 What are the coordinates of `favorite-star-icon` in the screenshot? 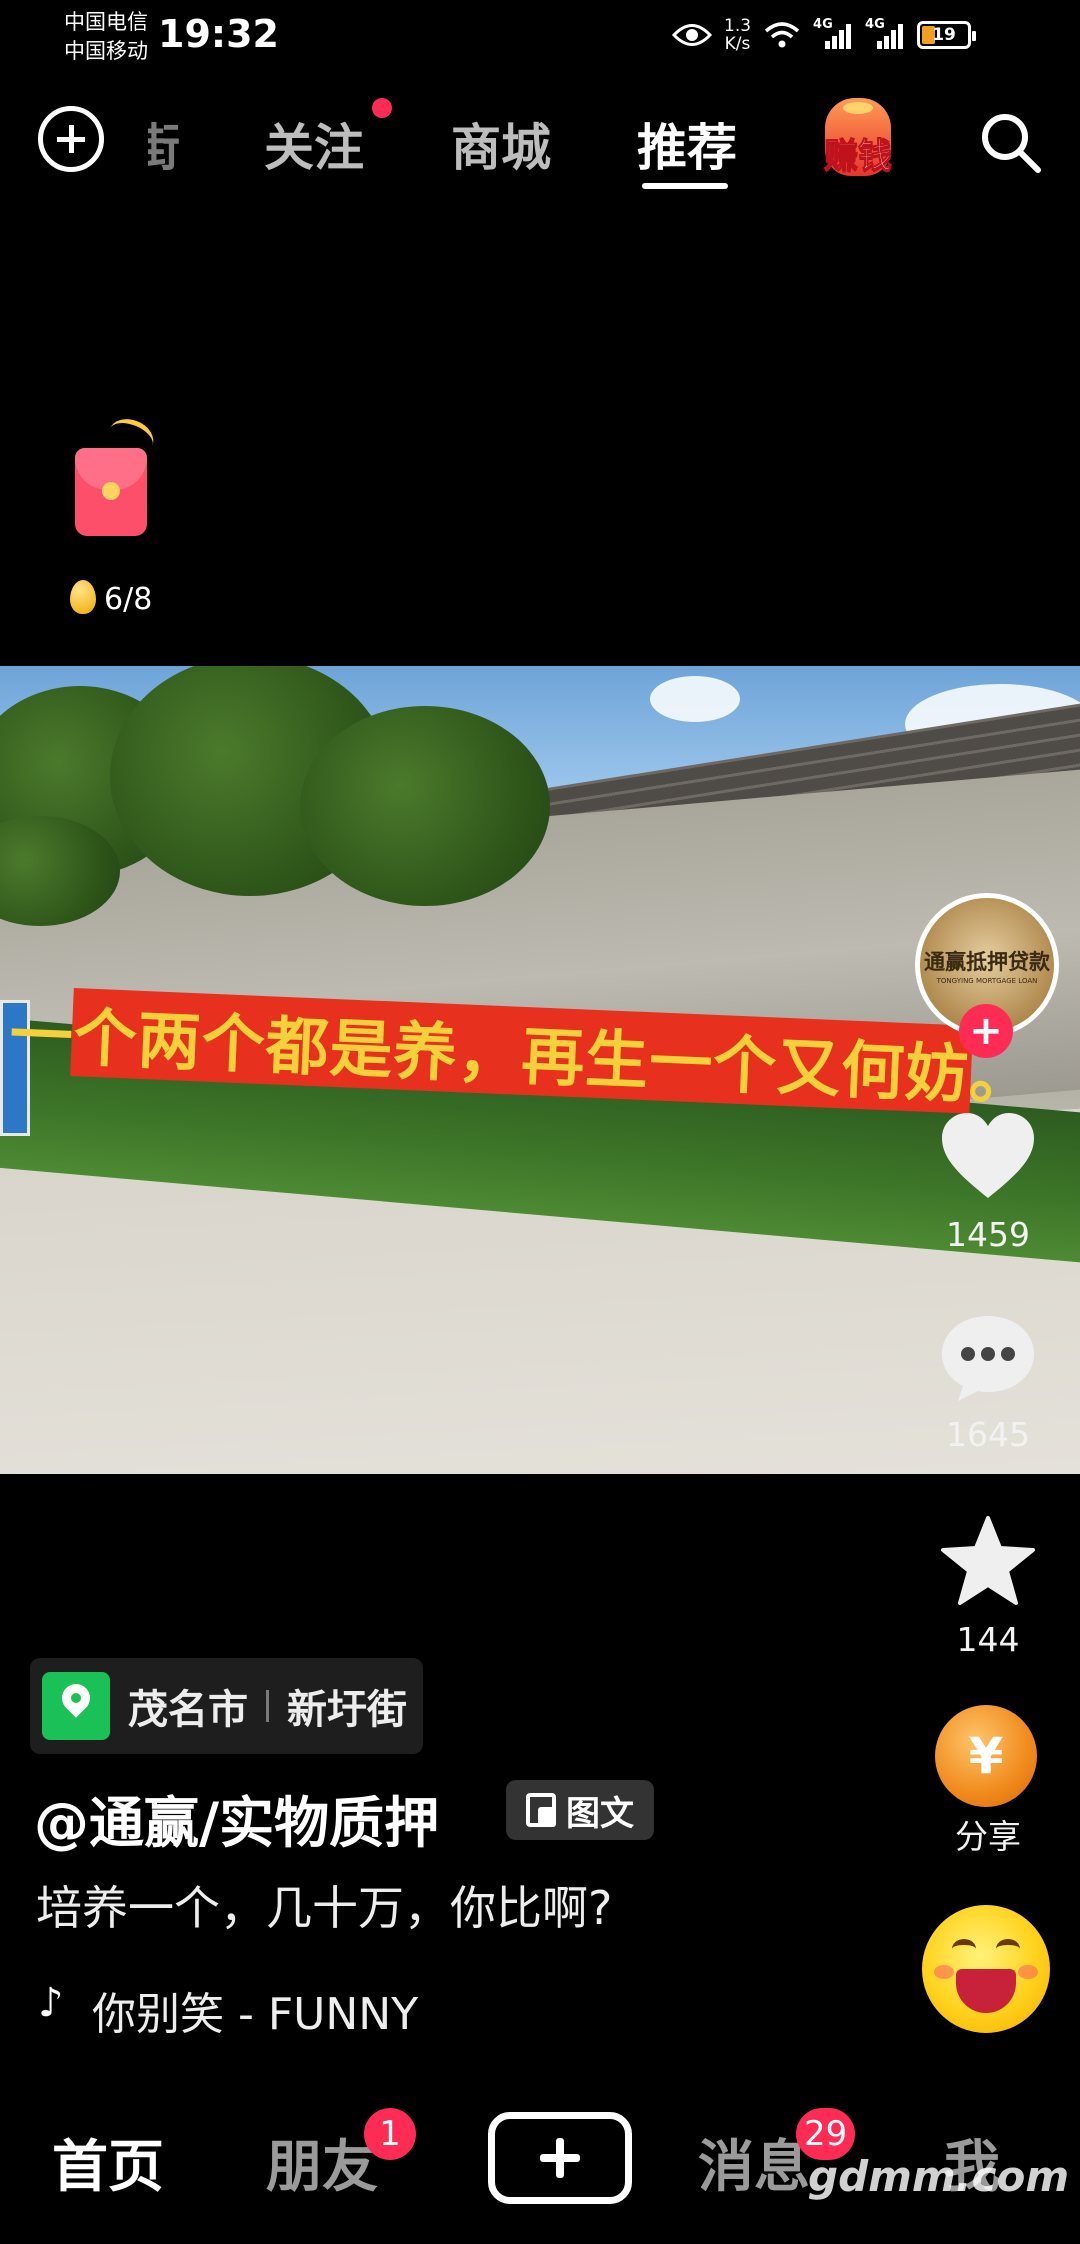 It's located at (988, 1561).